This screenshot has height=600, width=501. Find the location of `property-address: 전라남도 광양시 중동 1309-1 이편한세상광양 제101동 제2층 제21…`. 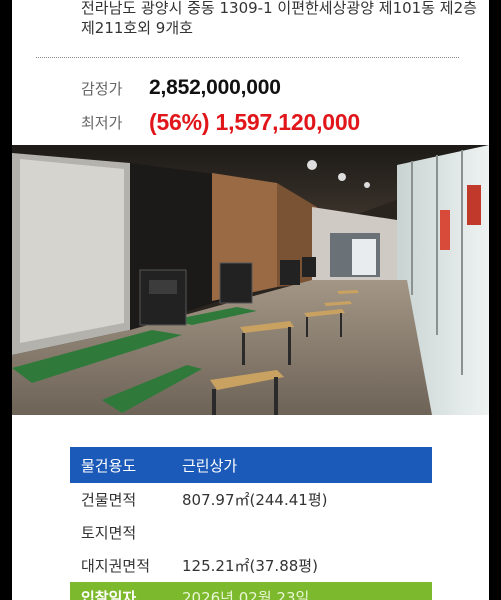

property-address: 전라남도 광양시 중동 1309-1 이편한세상광양 제101동 제2층 제21… is located at coordinates (279, 18).